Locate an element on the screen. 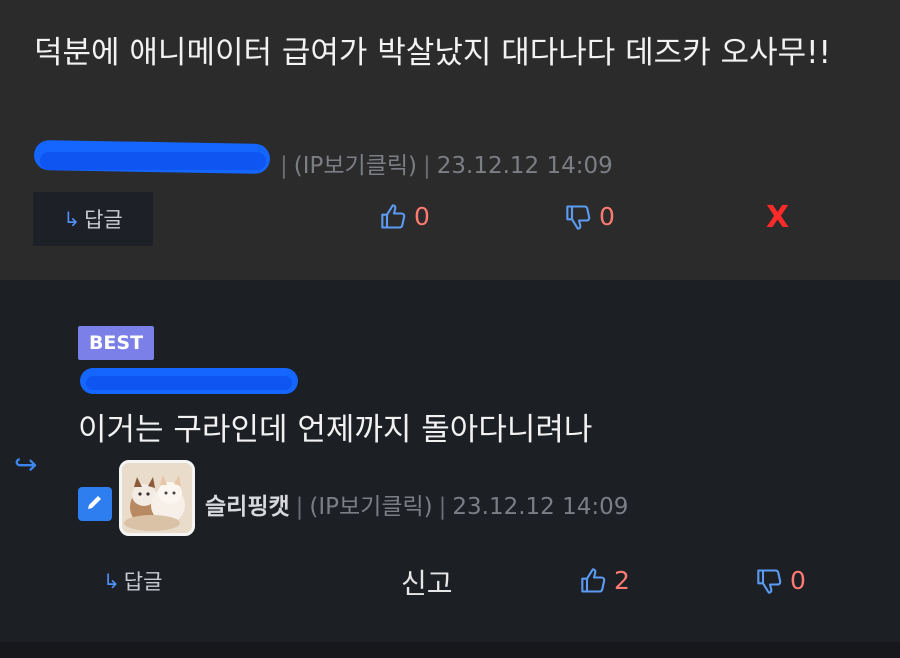 The width and height of the screenshot is (900, 658). best-badge: BEST is located at coordinates (116, 343).